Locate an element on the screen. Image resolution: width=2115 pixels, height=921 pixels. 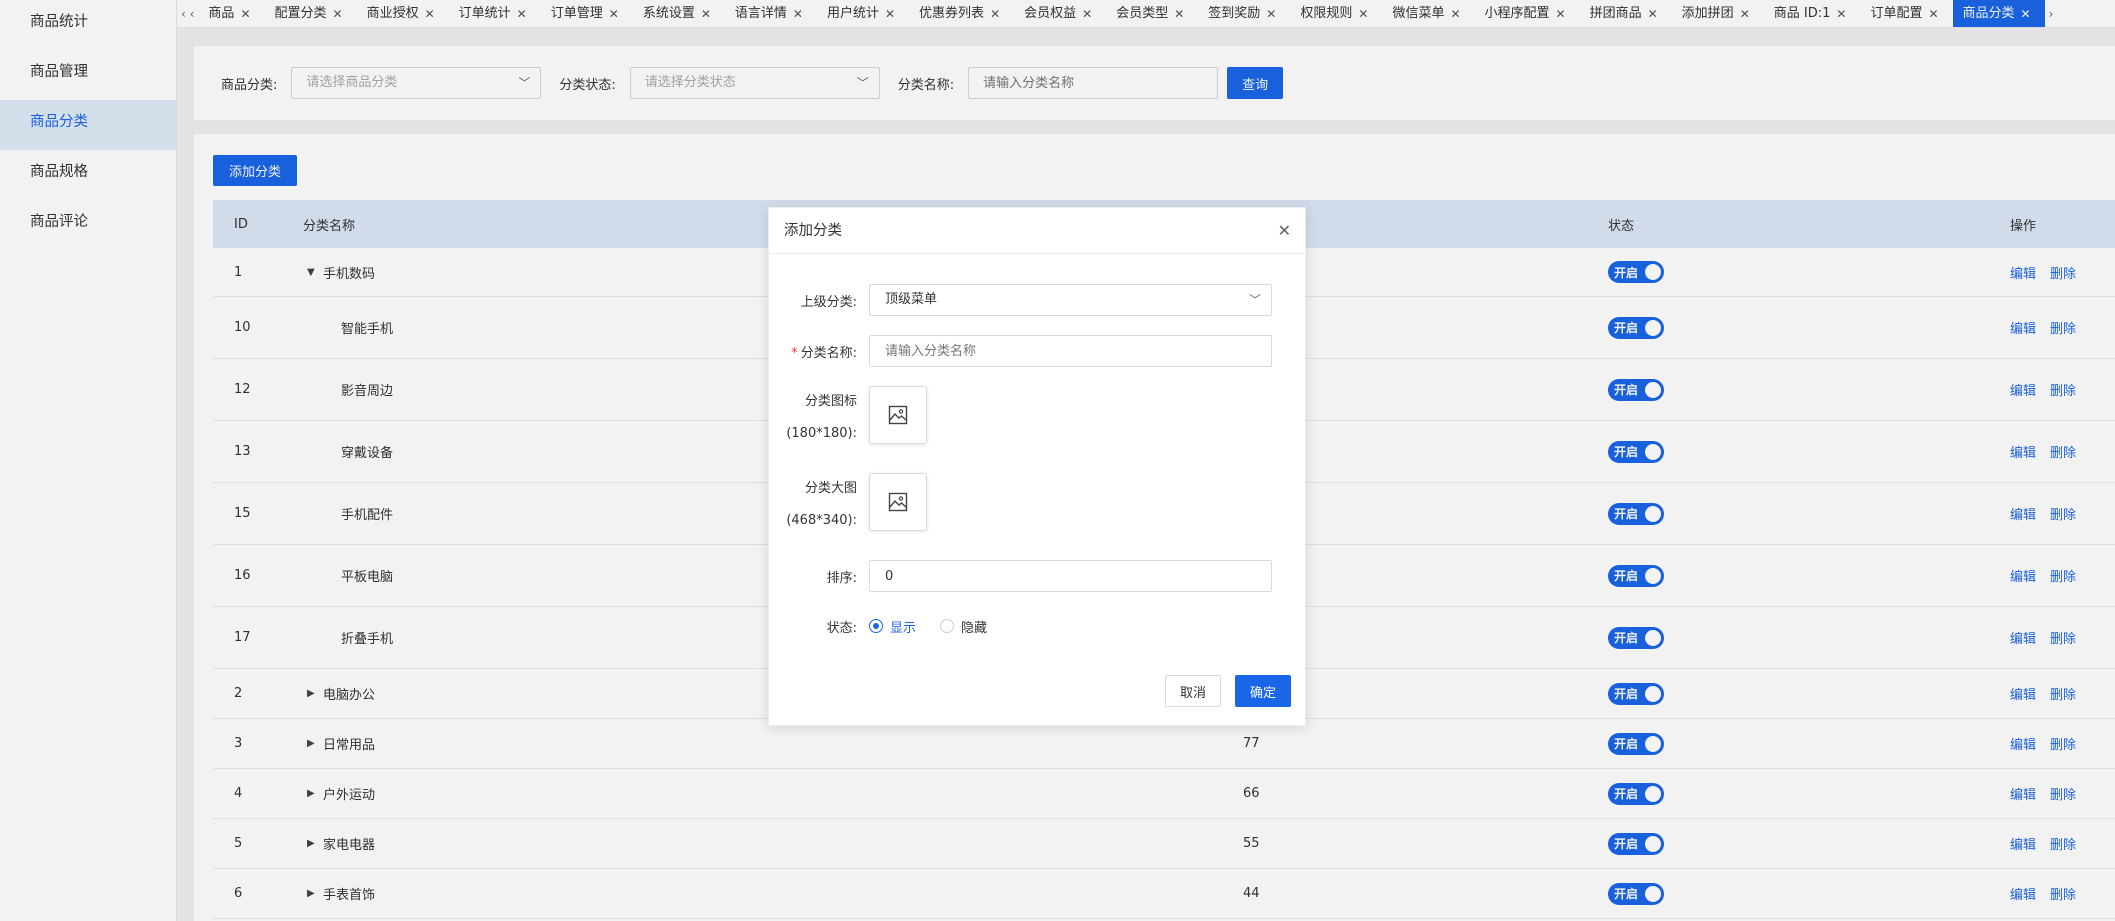
image-field-row: 分类大图 (468*340): is located at coordinates (848, 505).